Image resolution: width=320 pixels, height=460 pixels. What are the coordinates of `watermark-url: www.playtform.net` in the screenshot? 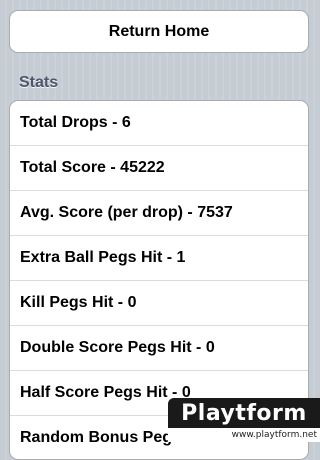 It's located at (244, 435).